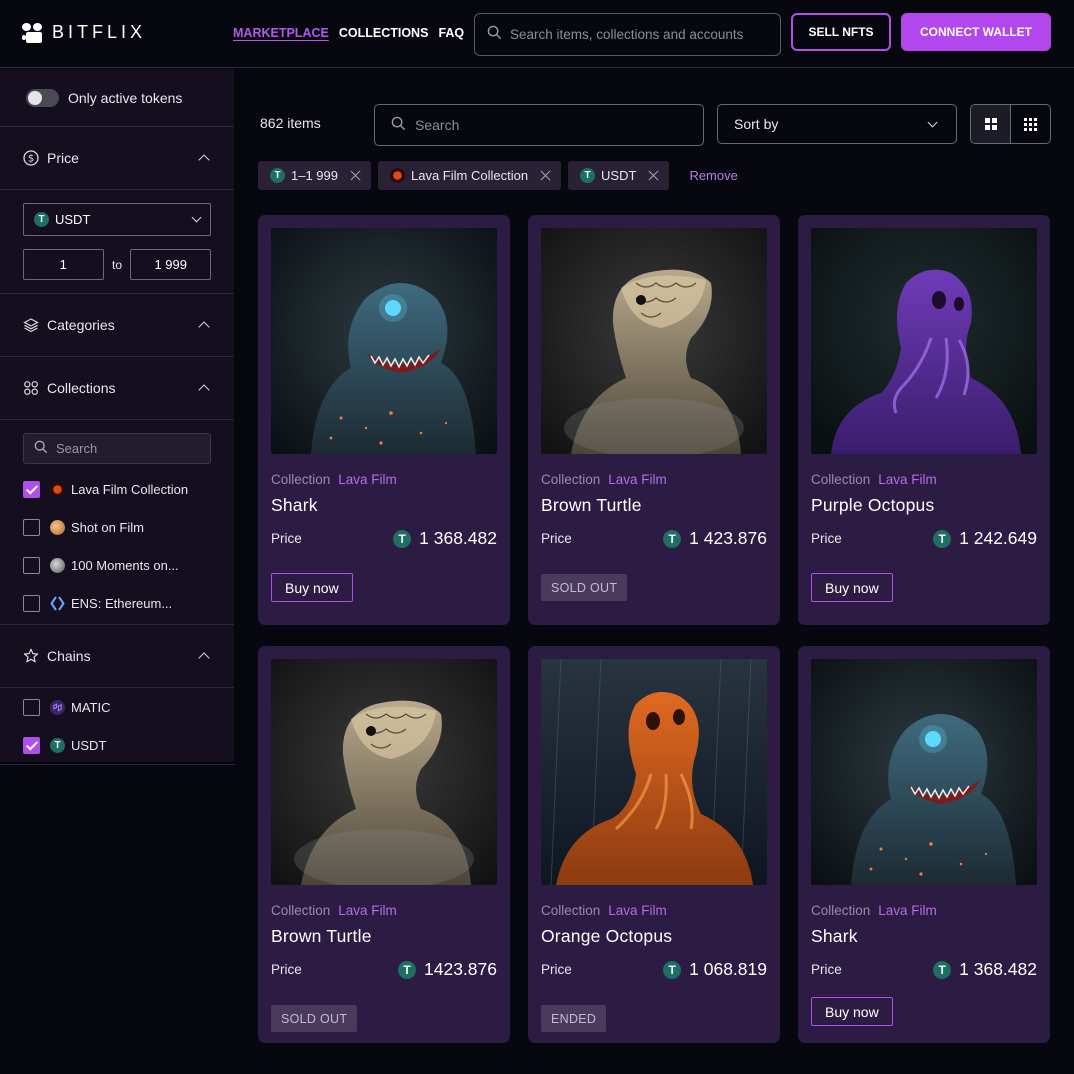 This screenshot has width=1074, height=1074. I want to click on nft-name: Orange Octopus, so click(654, 936).